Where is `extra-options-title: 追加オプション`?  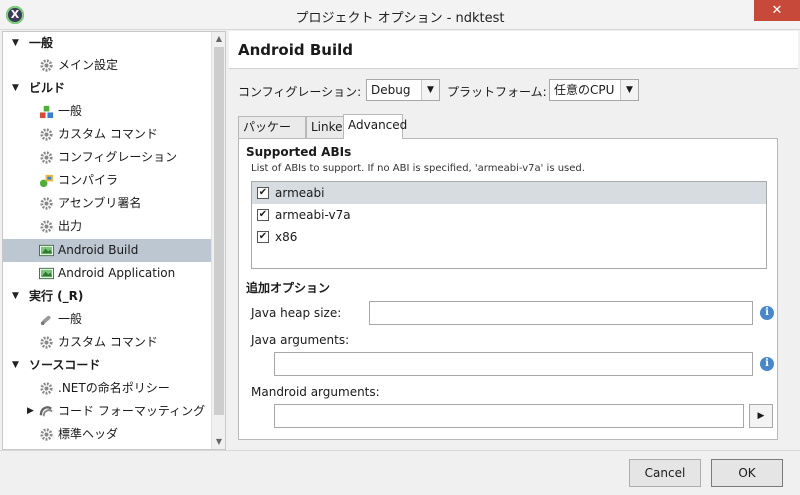
extra-options-title: 追加オプション is located at coordinates (288, 288).